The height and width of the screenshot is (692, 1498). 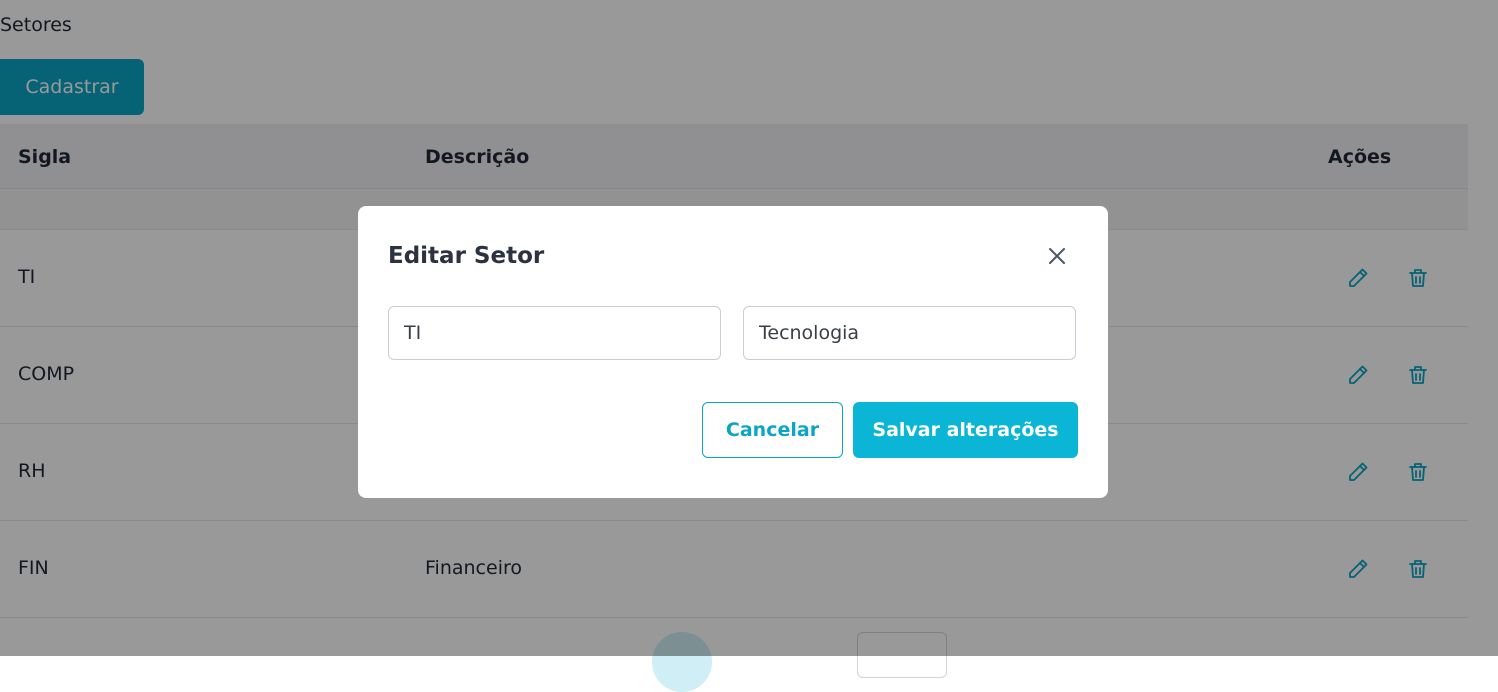 I want to click on sigla-input, so click(x=554, y=333).